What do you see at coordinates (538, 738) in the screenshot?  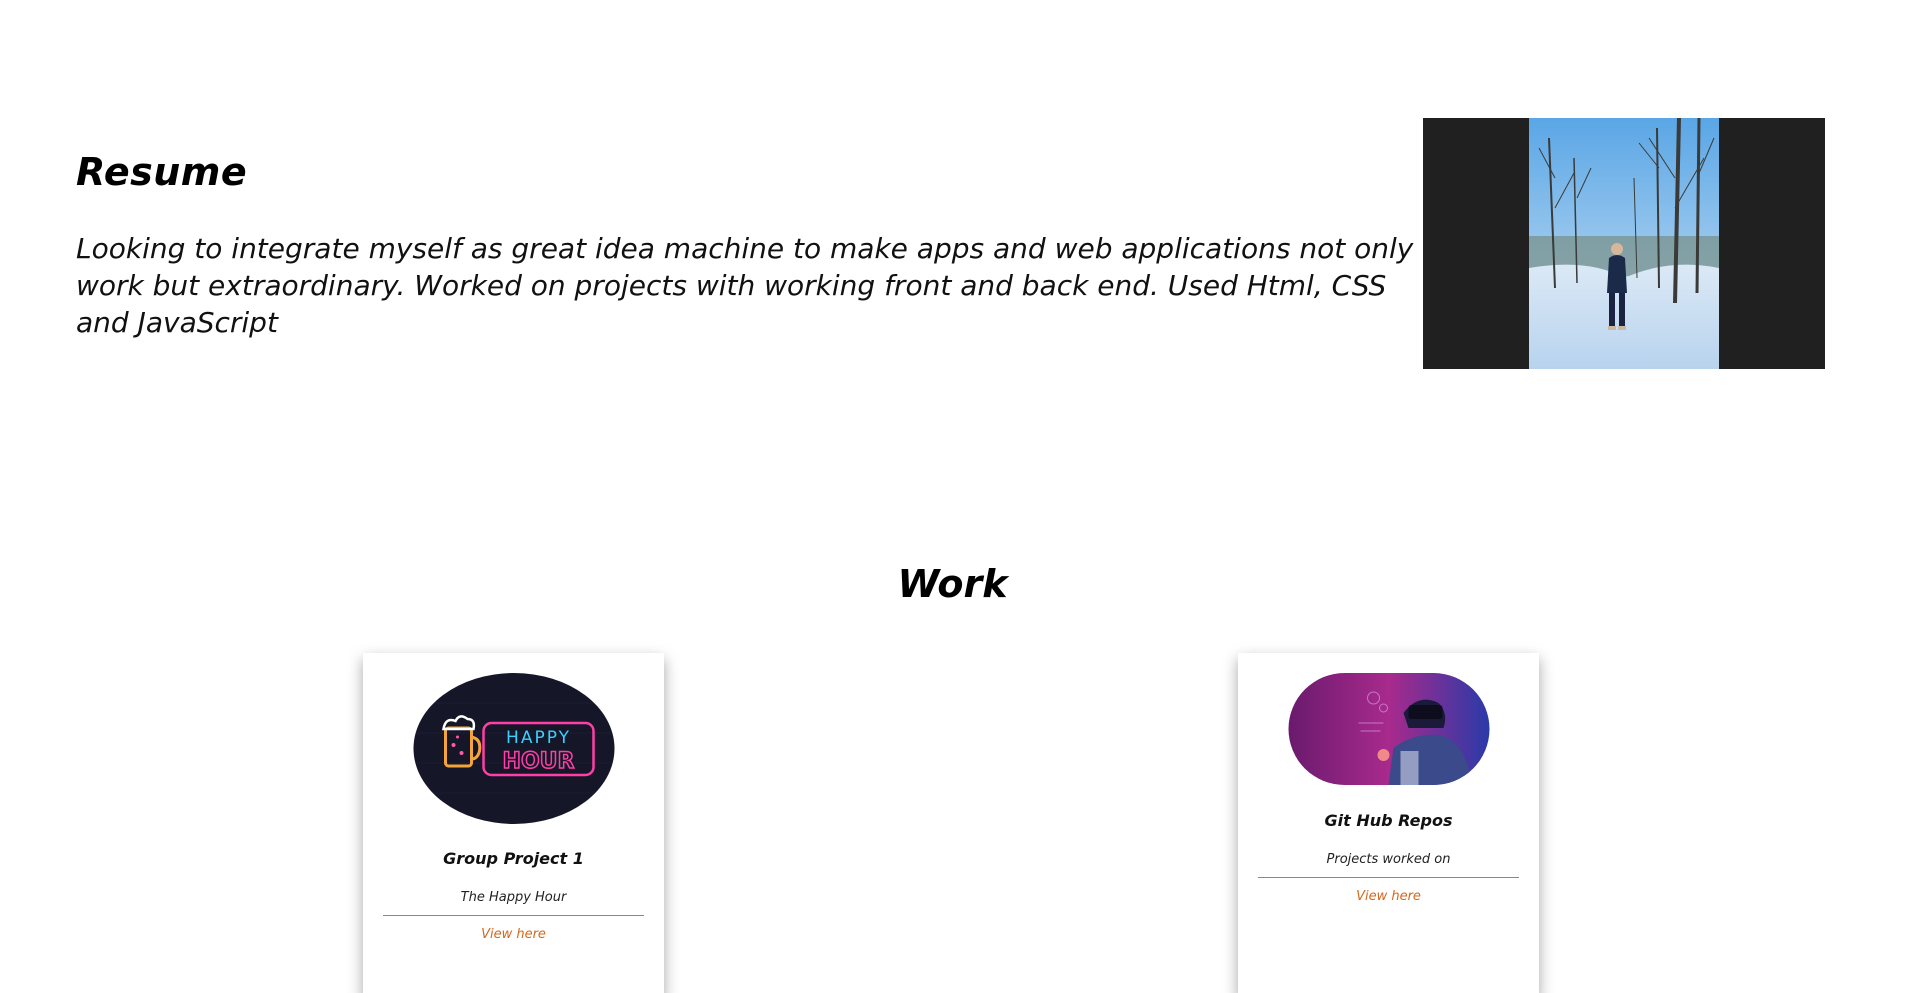 I see `happy-text: HAPPY` at bounding box center [538, 738].